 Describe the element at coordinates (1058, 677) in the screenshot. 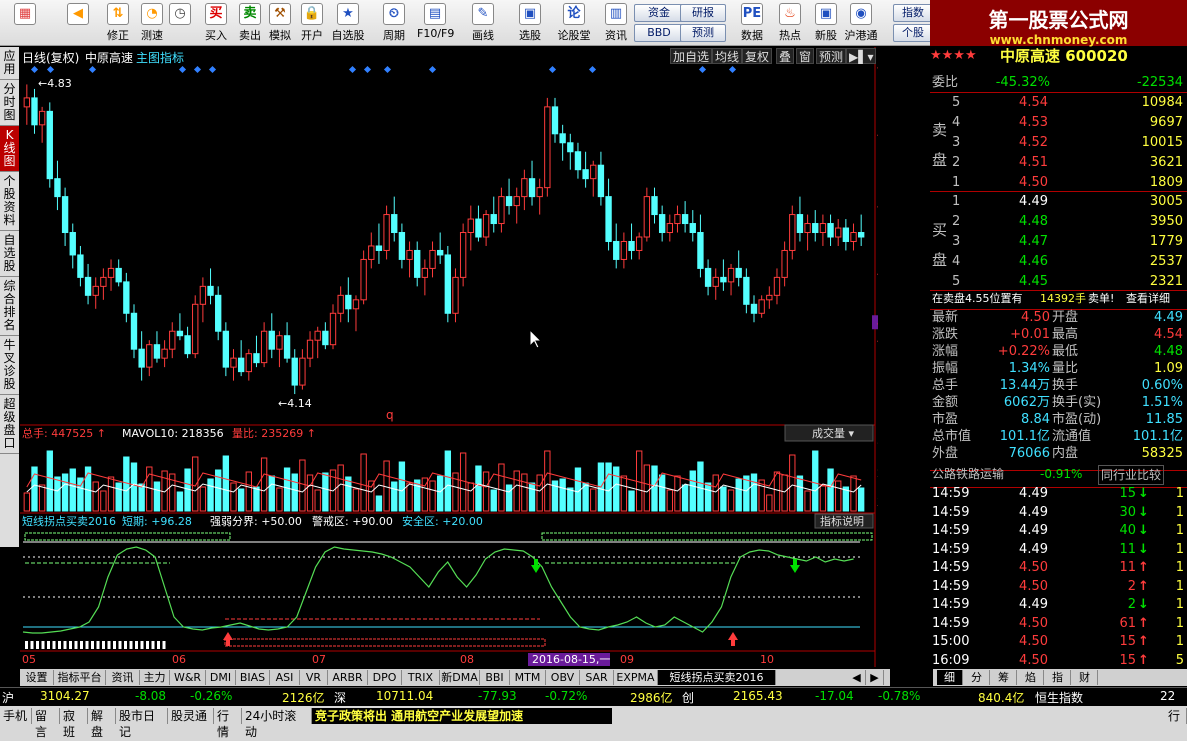

I see `right-tab-4: 指` at that location.